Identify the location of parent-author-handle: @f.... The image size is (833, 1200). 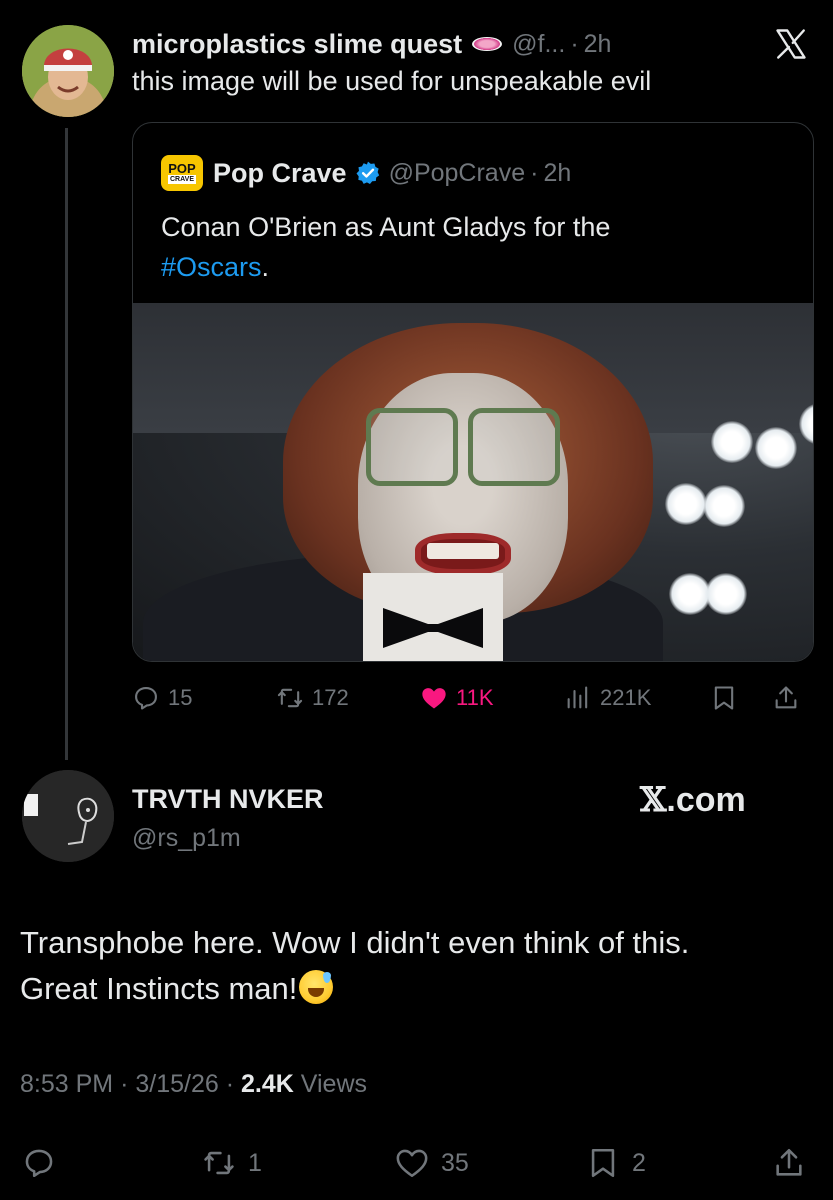
(538, 44).